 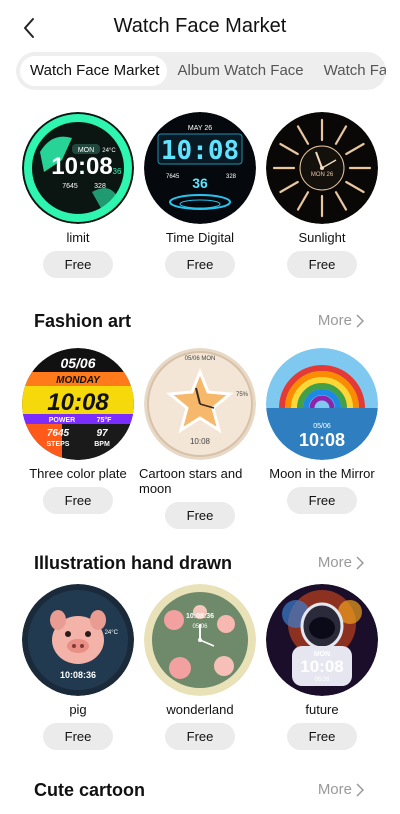 I want to click on watch-face-card: MON 10:08 05/26 future Free, so click(x=322, y=667).